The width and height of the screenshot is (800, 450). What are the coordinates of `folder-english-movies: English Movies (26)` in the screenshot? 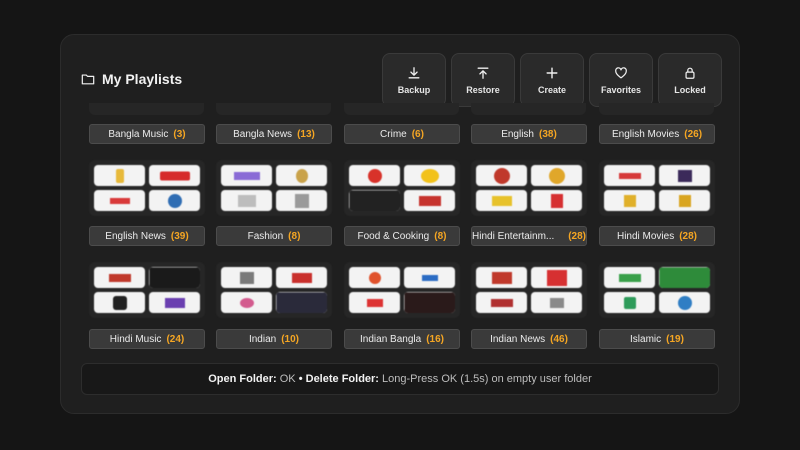 It's located at (657, 134).